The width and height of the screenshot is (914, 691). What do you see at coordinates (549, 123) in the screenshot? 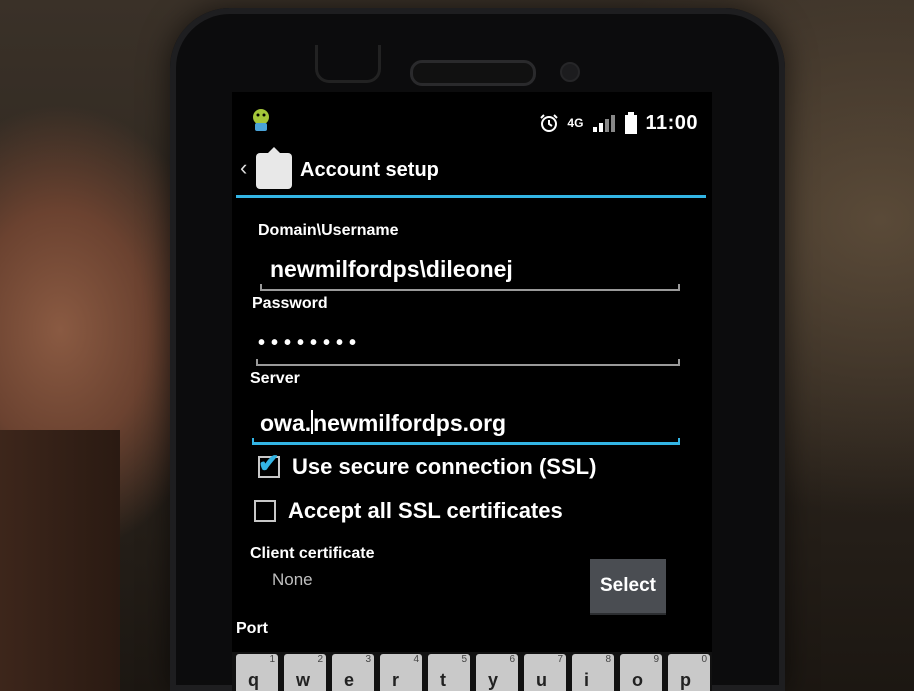
I see `alarm-icon` at bounding box center [549, 123].